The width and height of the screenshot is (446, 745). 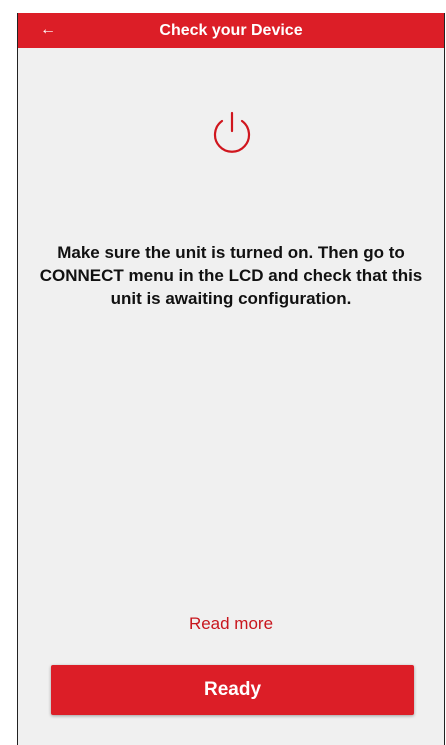 I want to click on read-more-link: Read more, so click(x=231, y=624).